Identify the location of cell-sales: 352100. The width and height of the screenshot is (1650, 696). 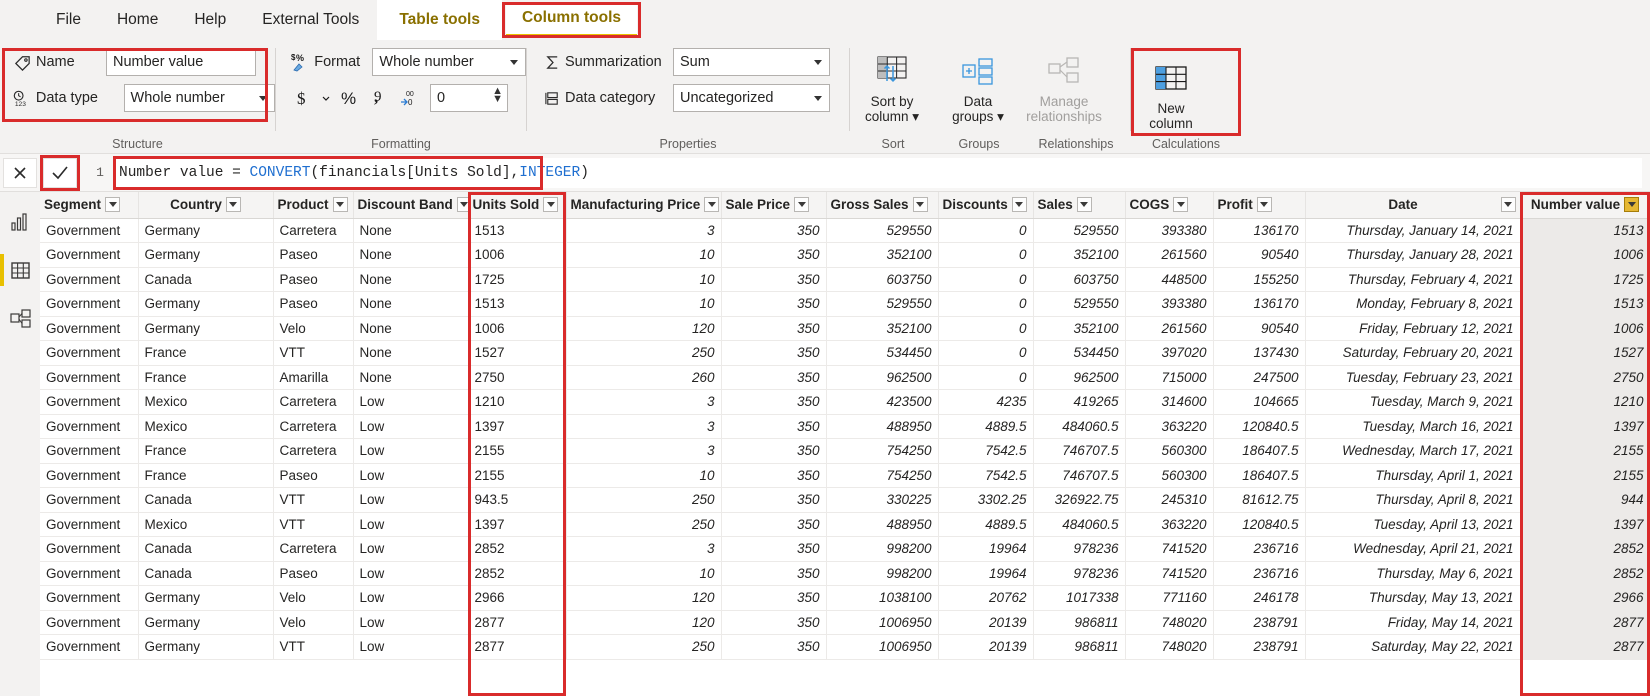
(1079, 255).